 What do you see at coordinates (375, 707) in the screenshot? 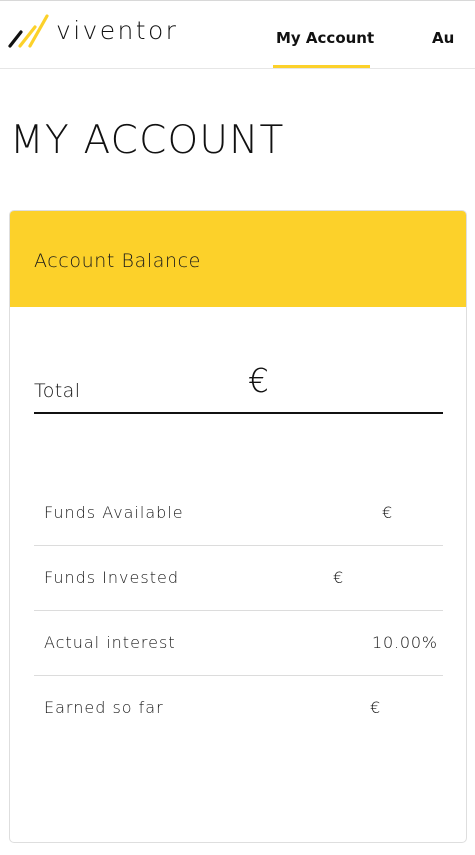
I see `earned-so-far-value: €` at bounding box center [375, 707].